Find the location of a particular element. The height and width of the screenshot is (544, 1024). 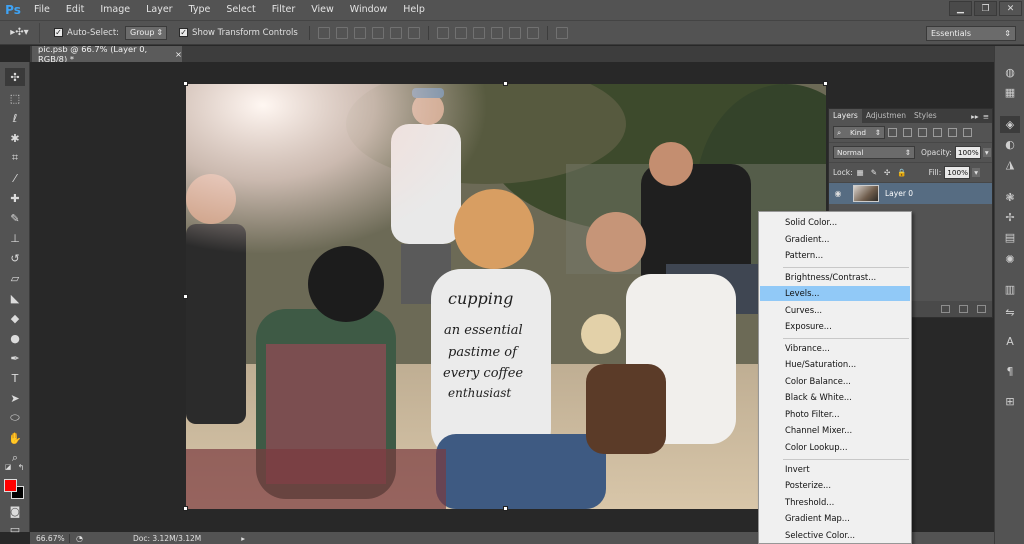

distribute-right-icon is located at coordinates (532, 32).